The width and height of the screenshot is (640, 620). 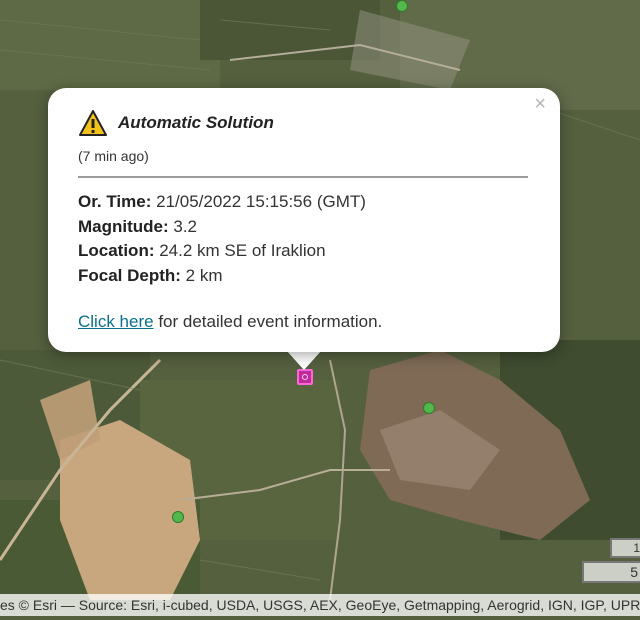 I want to click on time-ago: (7 min ago), so click(x=113, y=156).